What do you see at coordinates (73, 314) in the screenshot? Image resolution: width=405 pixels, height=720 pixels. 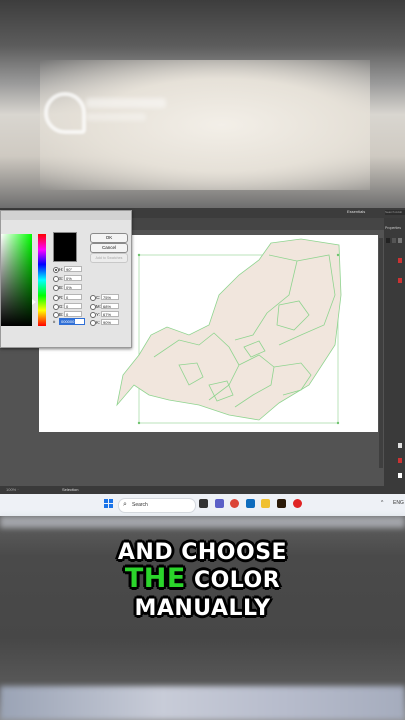 I see `blue-input: 0` at bounding box center [73, 314].